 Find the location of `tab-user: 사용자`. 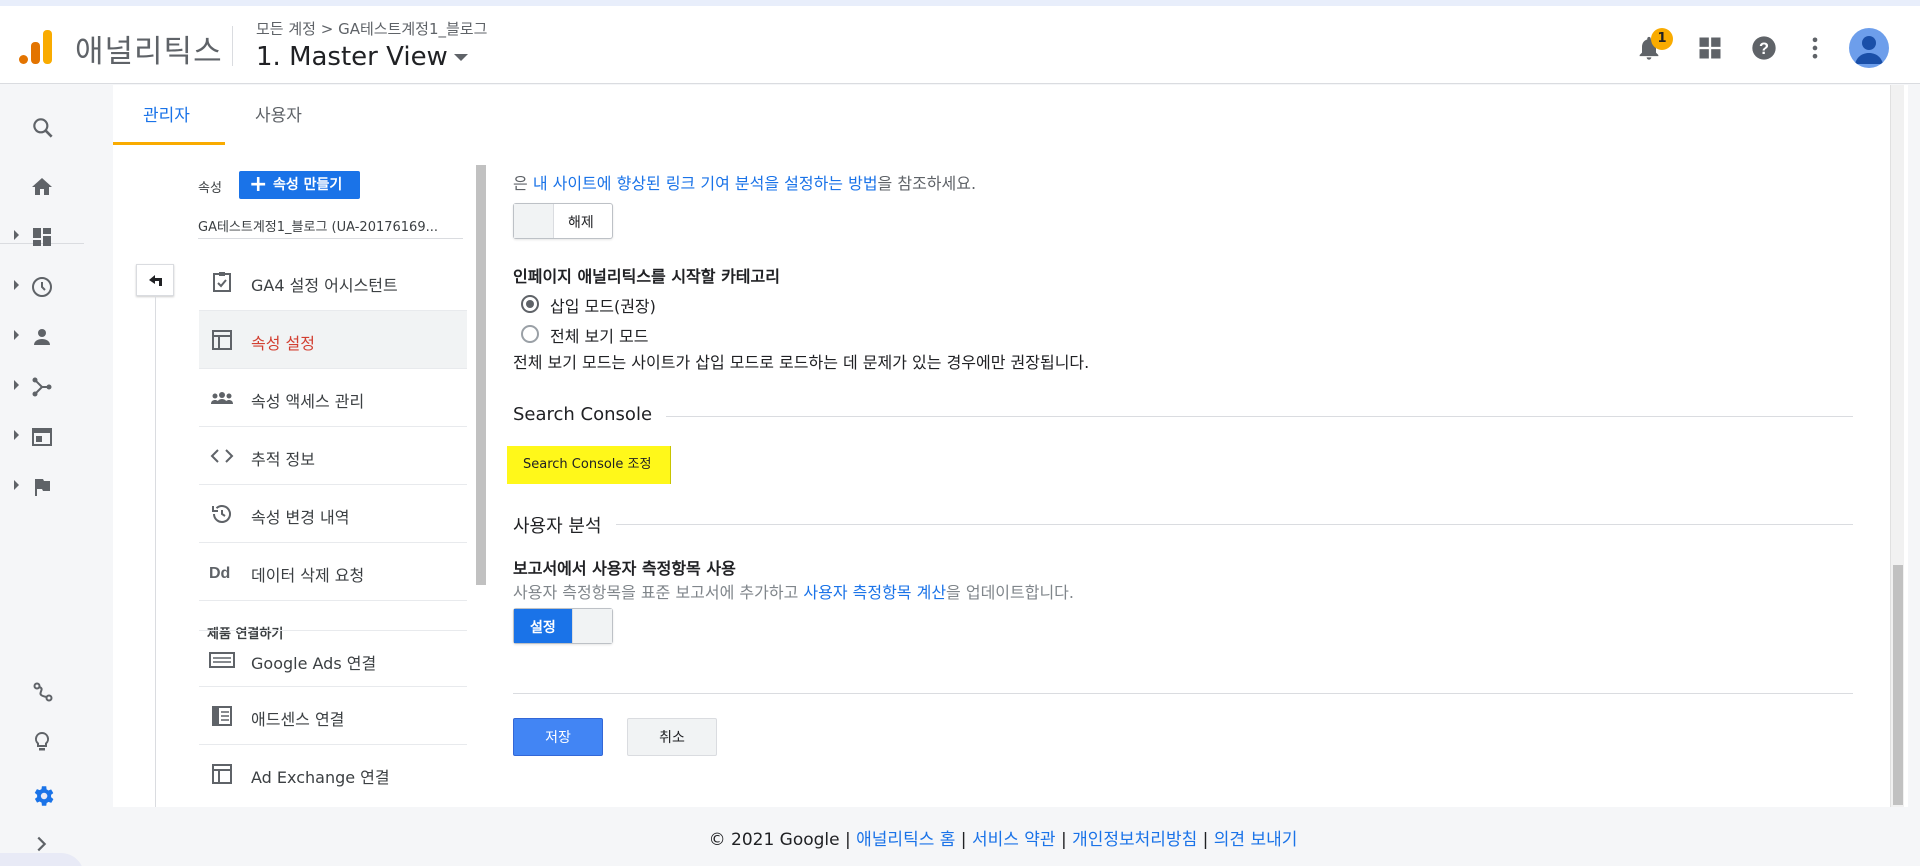

tab-user: 사용자 is located at coordinates (278, 113).